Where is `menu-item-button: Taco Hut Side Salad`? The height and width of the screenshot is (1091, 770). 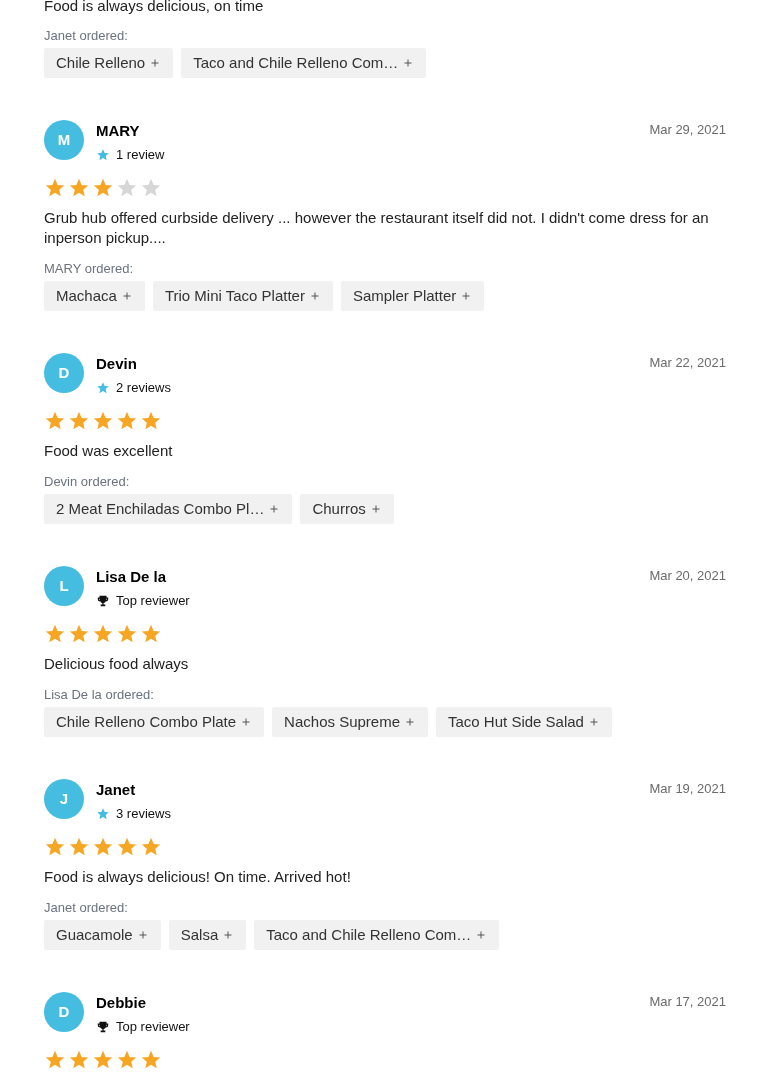
menu-item-button: Taco Hut Side Salad is located at coordinates (524, 722).